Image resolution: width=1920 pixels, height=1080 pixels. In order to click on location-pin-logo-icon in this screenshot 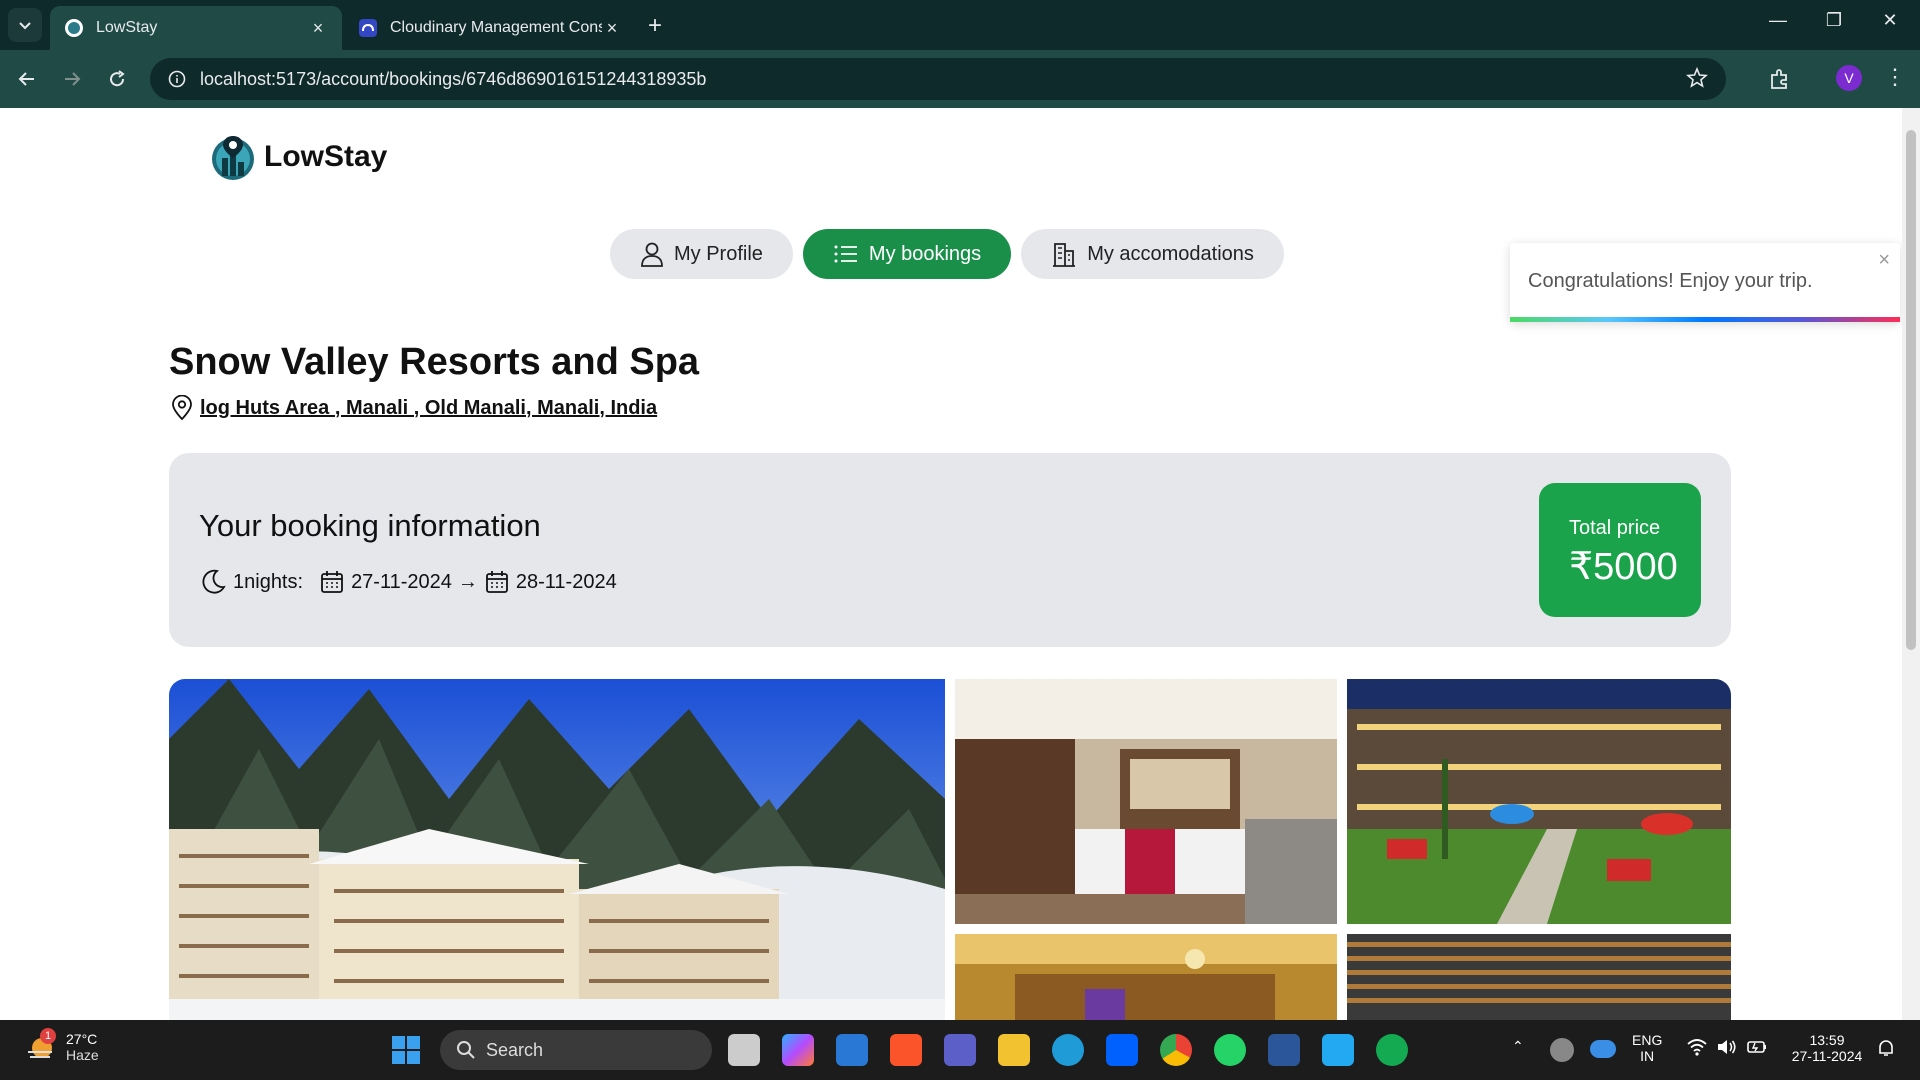, I will do `click(233, 158)`.